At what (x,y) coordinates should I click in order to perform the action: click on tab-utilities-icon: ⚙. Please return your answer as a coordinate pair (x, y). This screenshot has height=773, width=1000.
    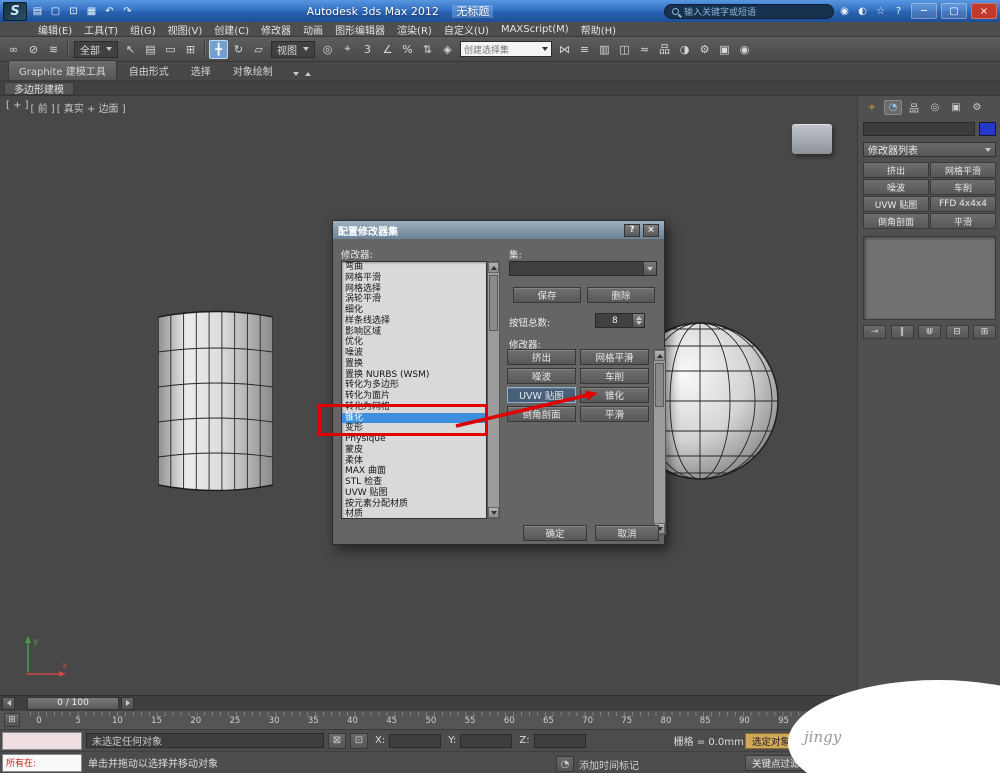
    Looking at the image, I should click on (977, 107).